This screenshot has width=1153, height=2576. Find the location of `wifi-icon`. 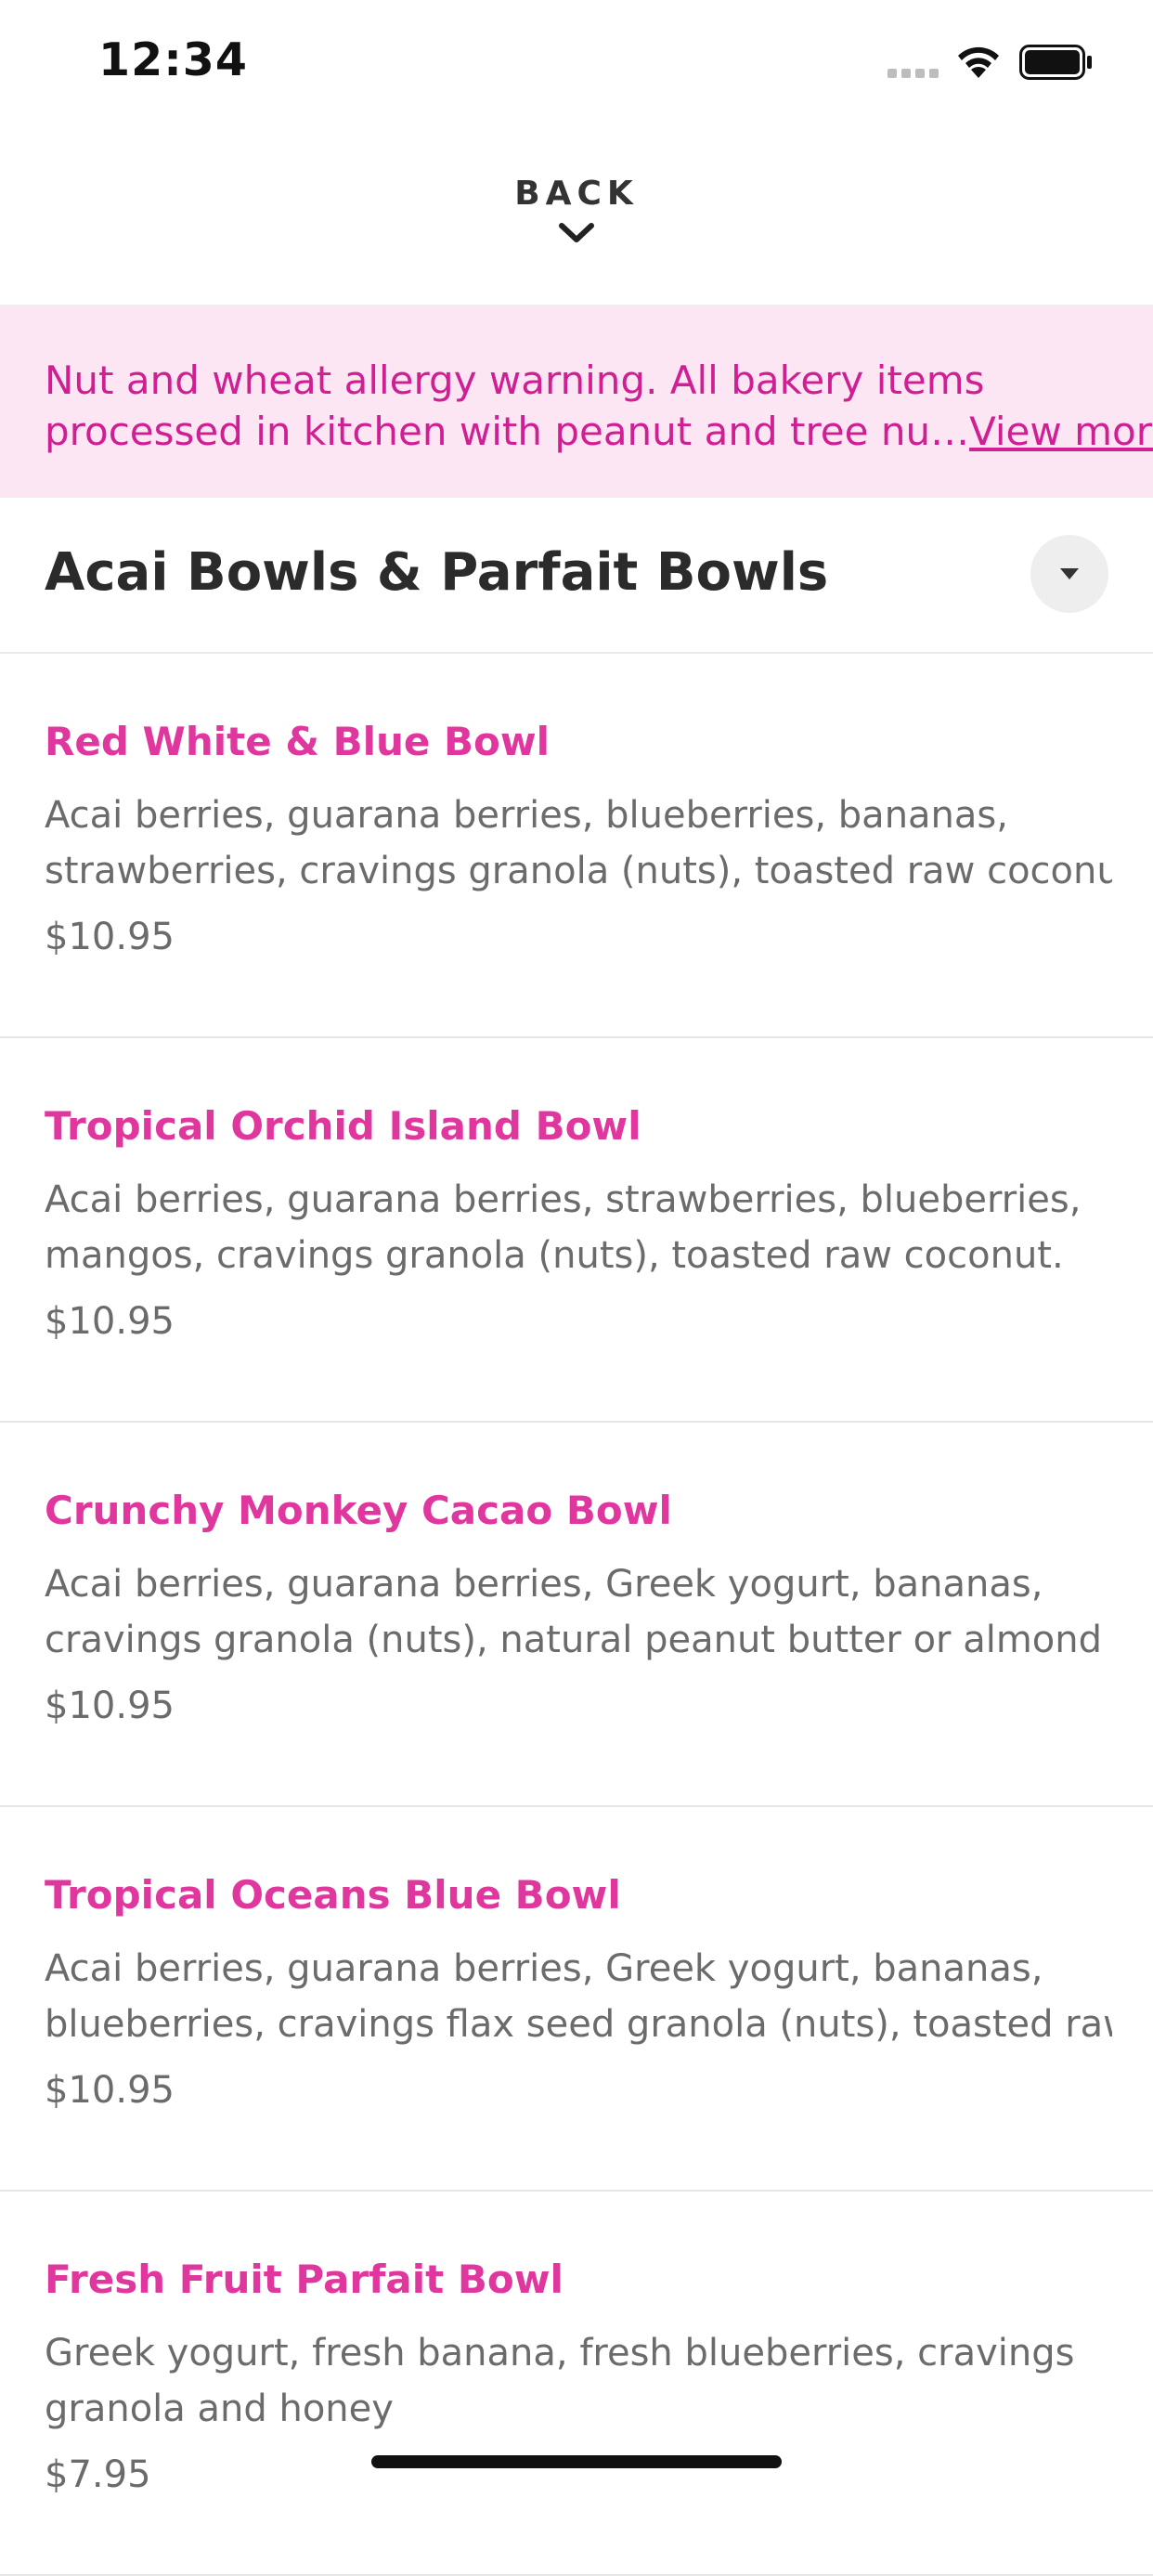

wifi-icon is located at coordinates (978, 62).